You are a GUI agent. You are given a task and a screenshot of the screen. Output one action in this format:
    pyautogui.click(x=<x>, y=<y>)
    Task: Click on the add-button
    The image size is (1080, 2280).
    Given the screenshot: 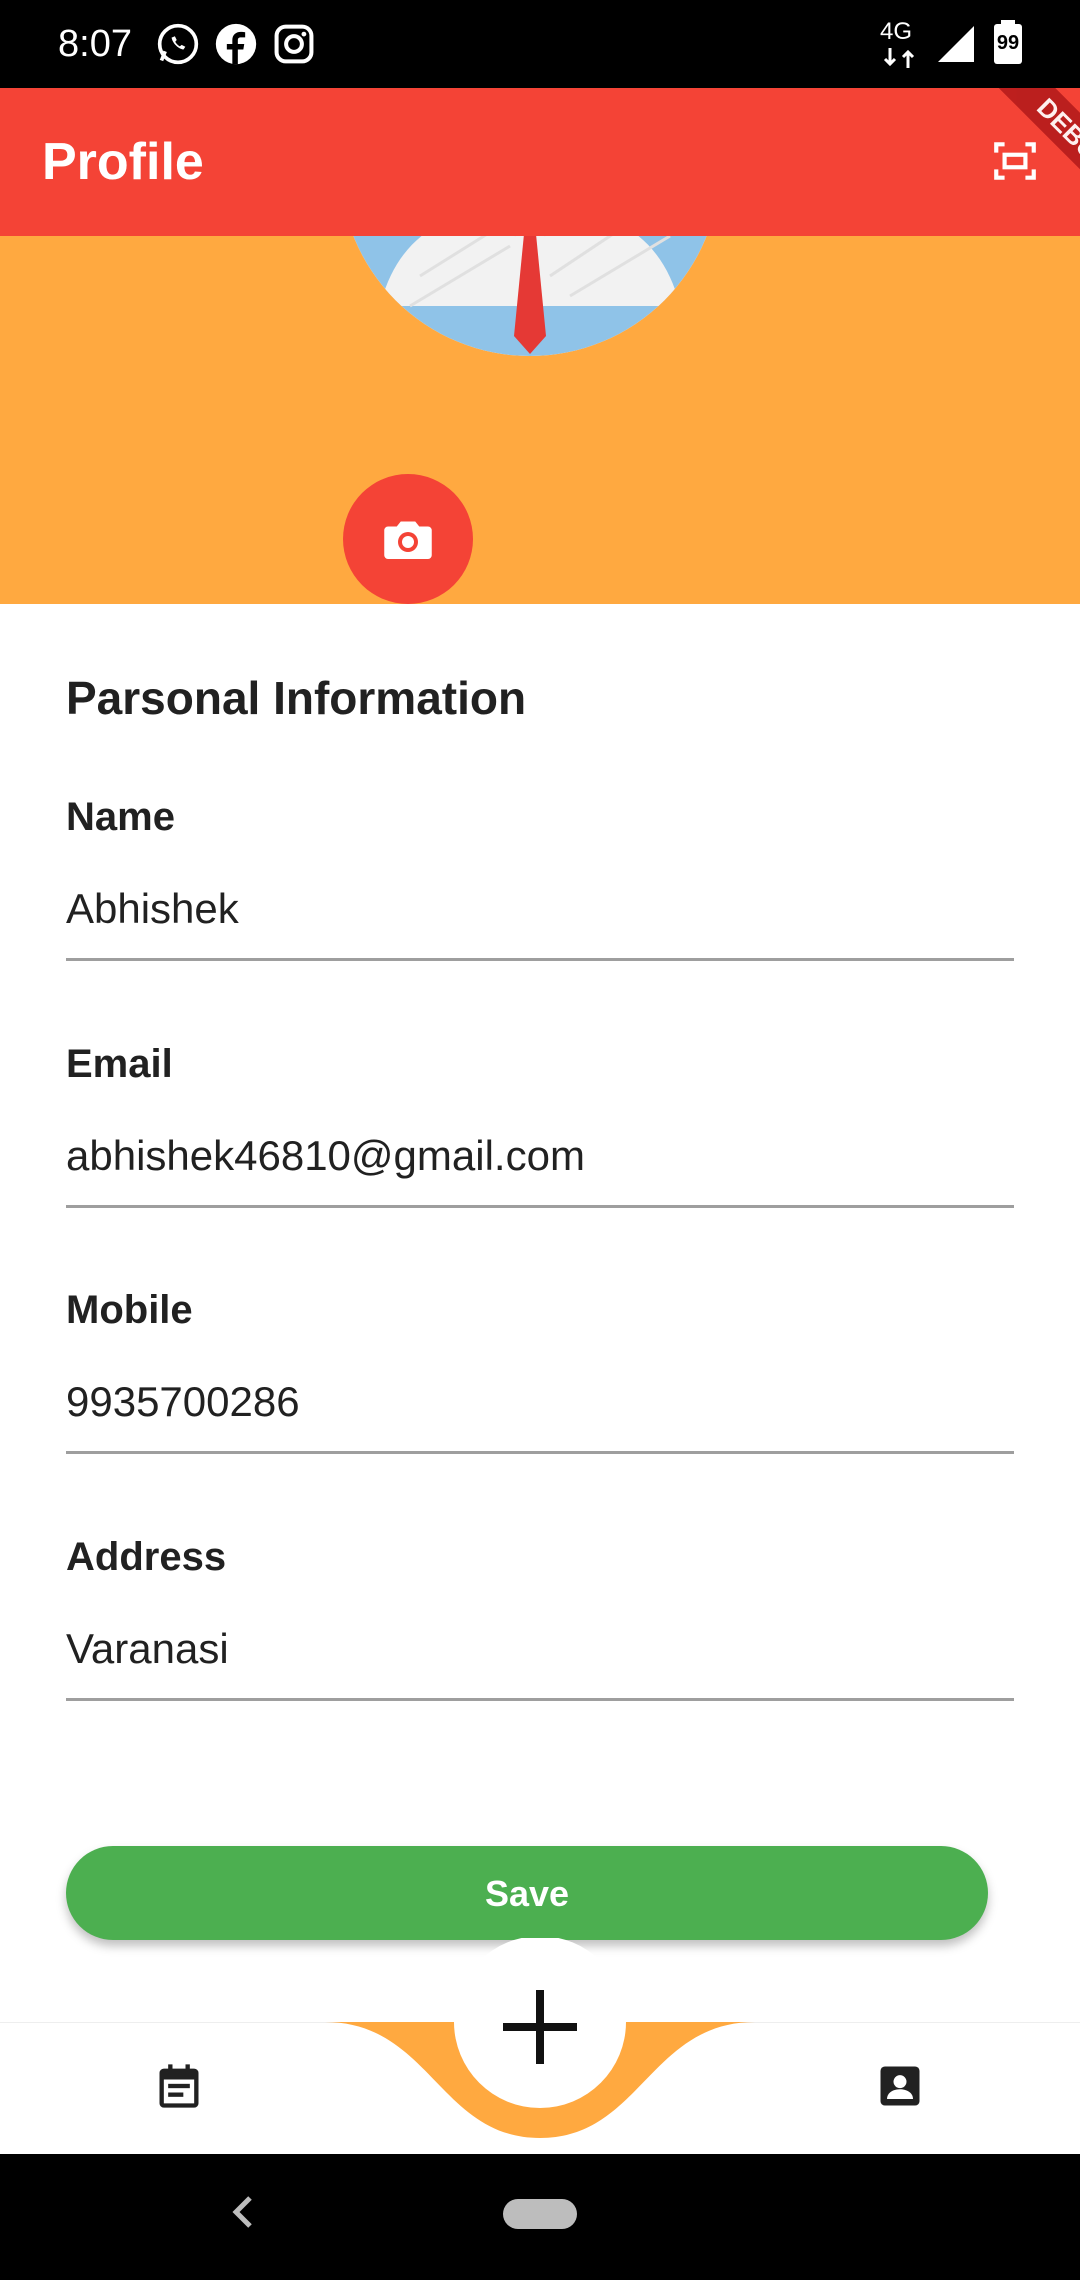 What is the action you would take?
    pyautogui.click(x=540, y=2026)
    